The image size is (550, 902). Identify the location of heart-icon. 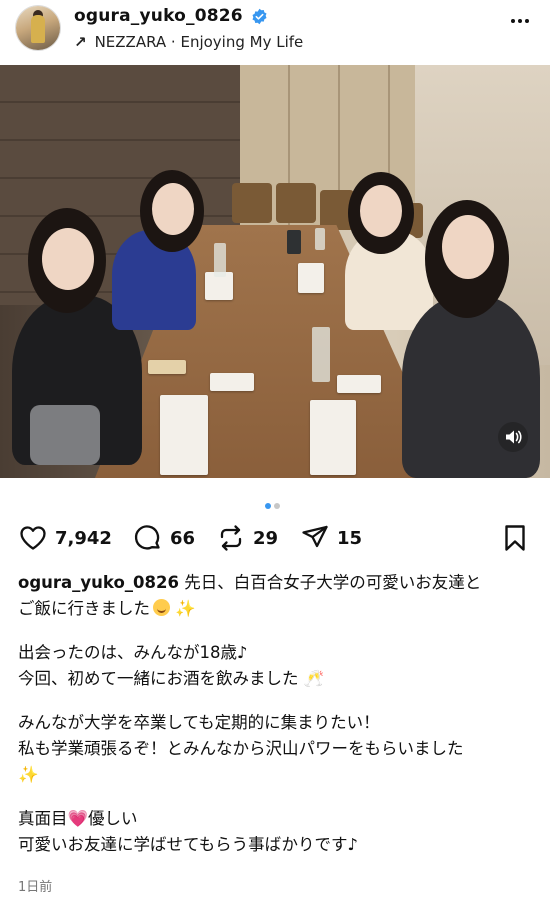
(33, 538).